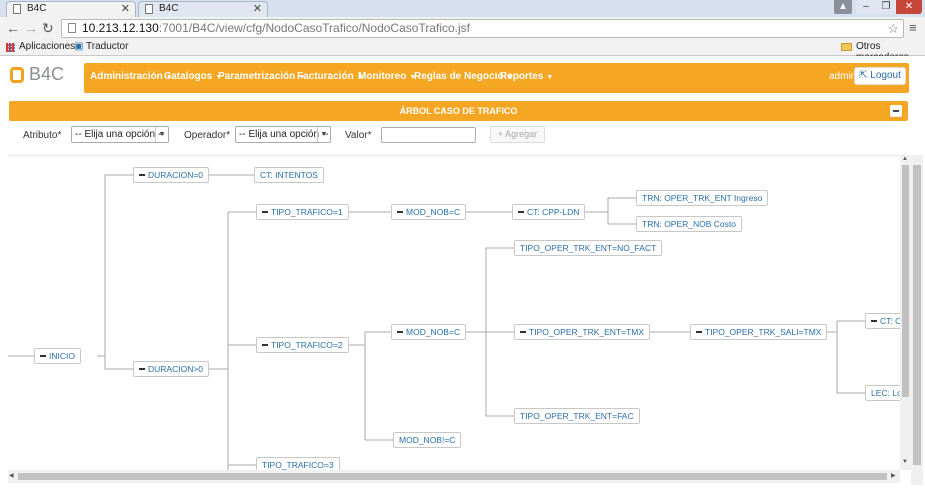  What do you see at coordinates (10, 47) in the screenshot?
I see `apps-icon` at bounding box center [10, 47].